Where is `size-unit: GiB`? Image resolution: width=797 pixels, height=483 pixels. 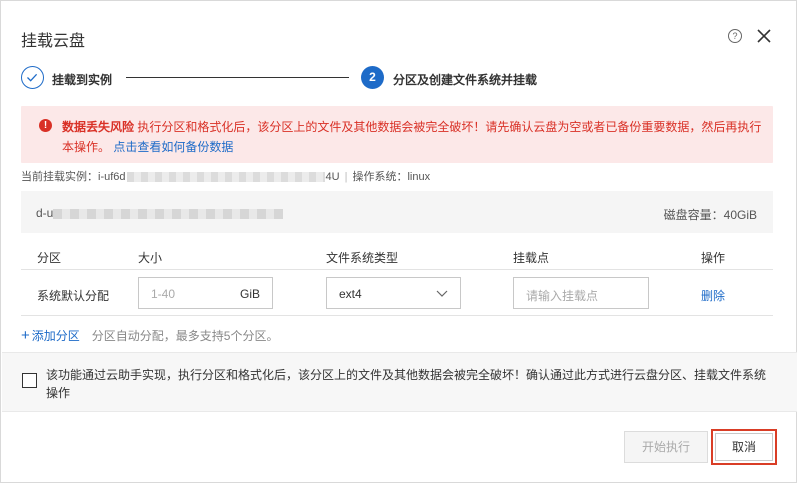 size-unit: GiB is located at coordinates (249, 294).